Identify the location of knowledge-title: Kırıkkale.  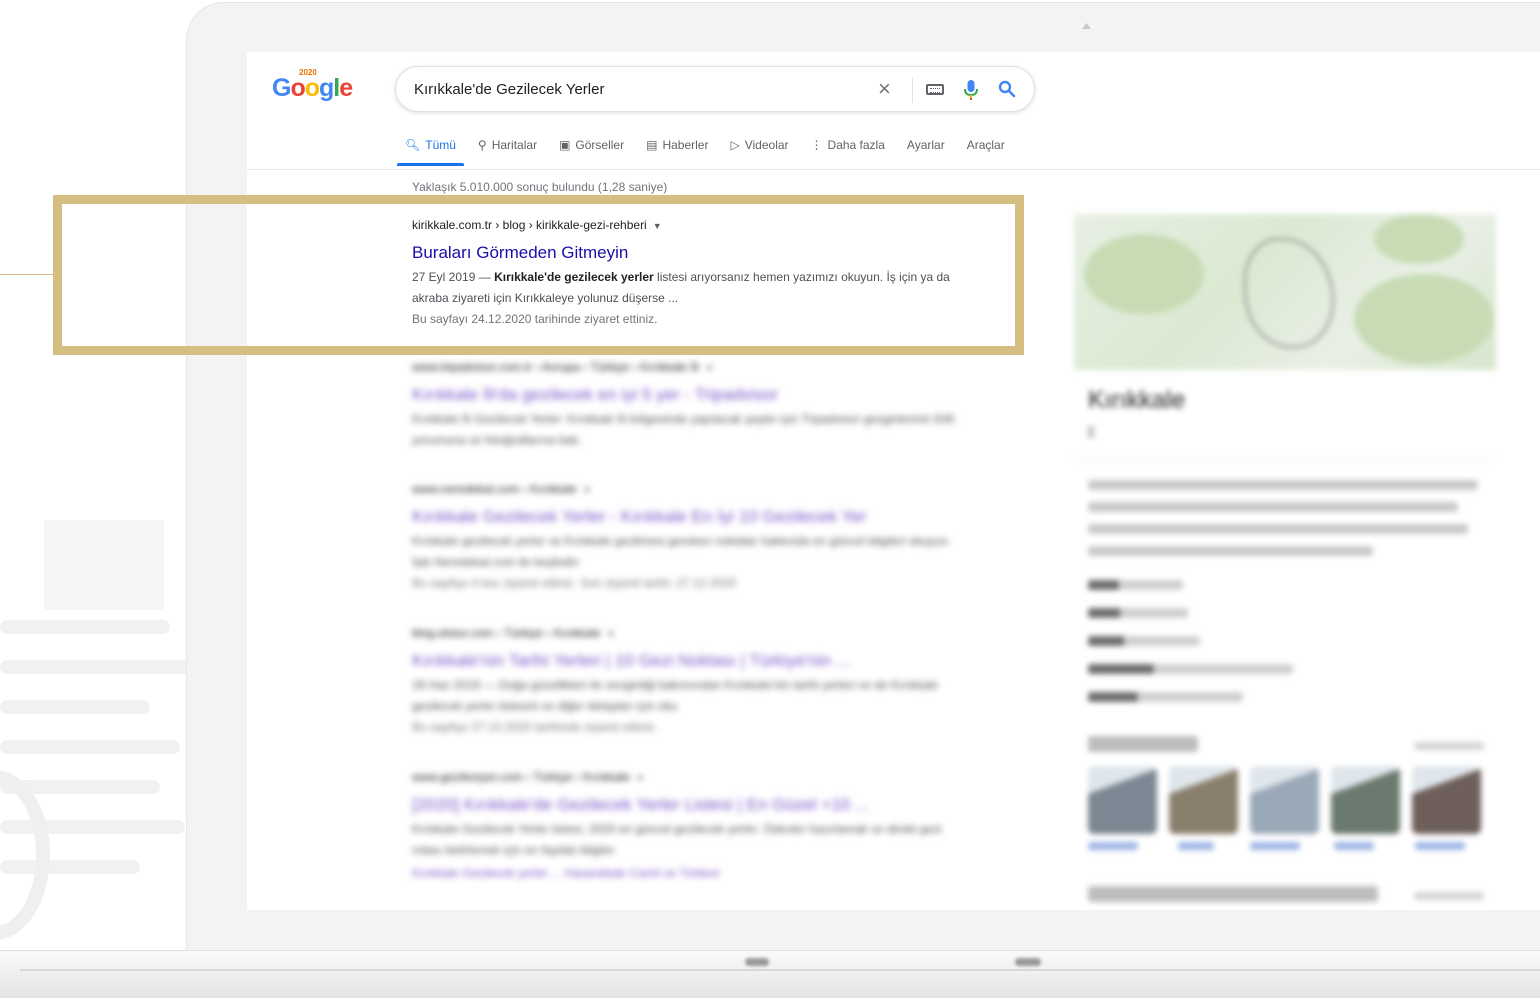
(1137, 400).